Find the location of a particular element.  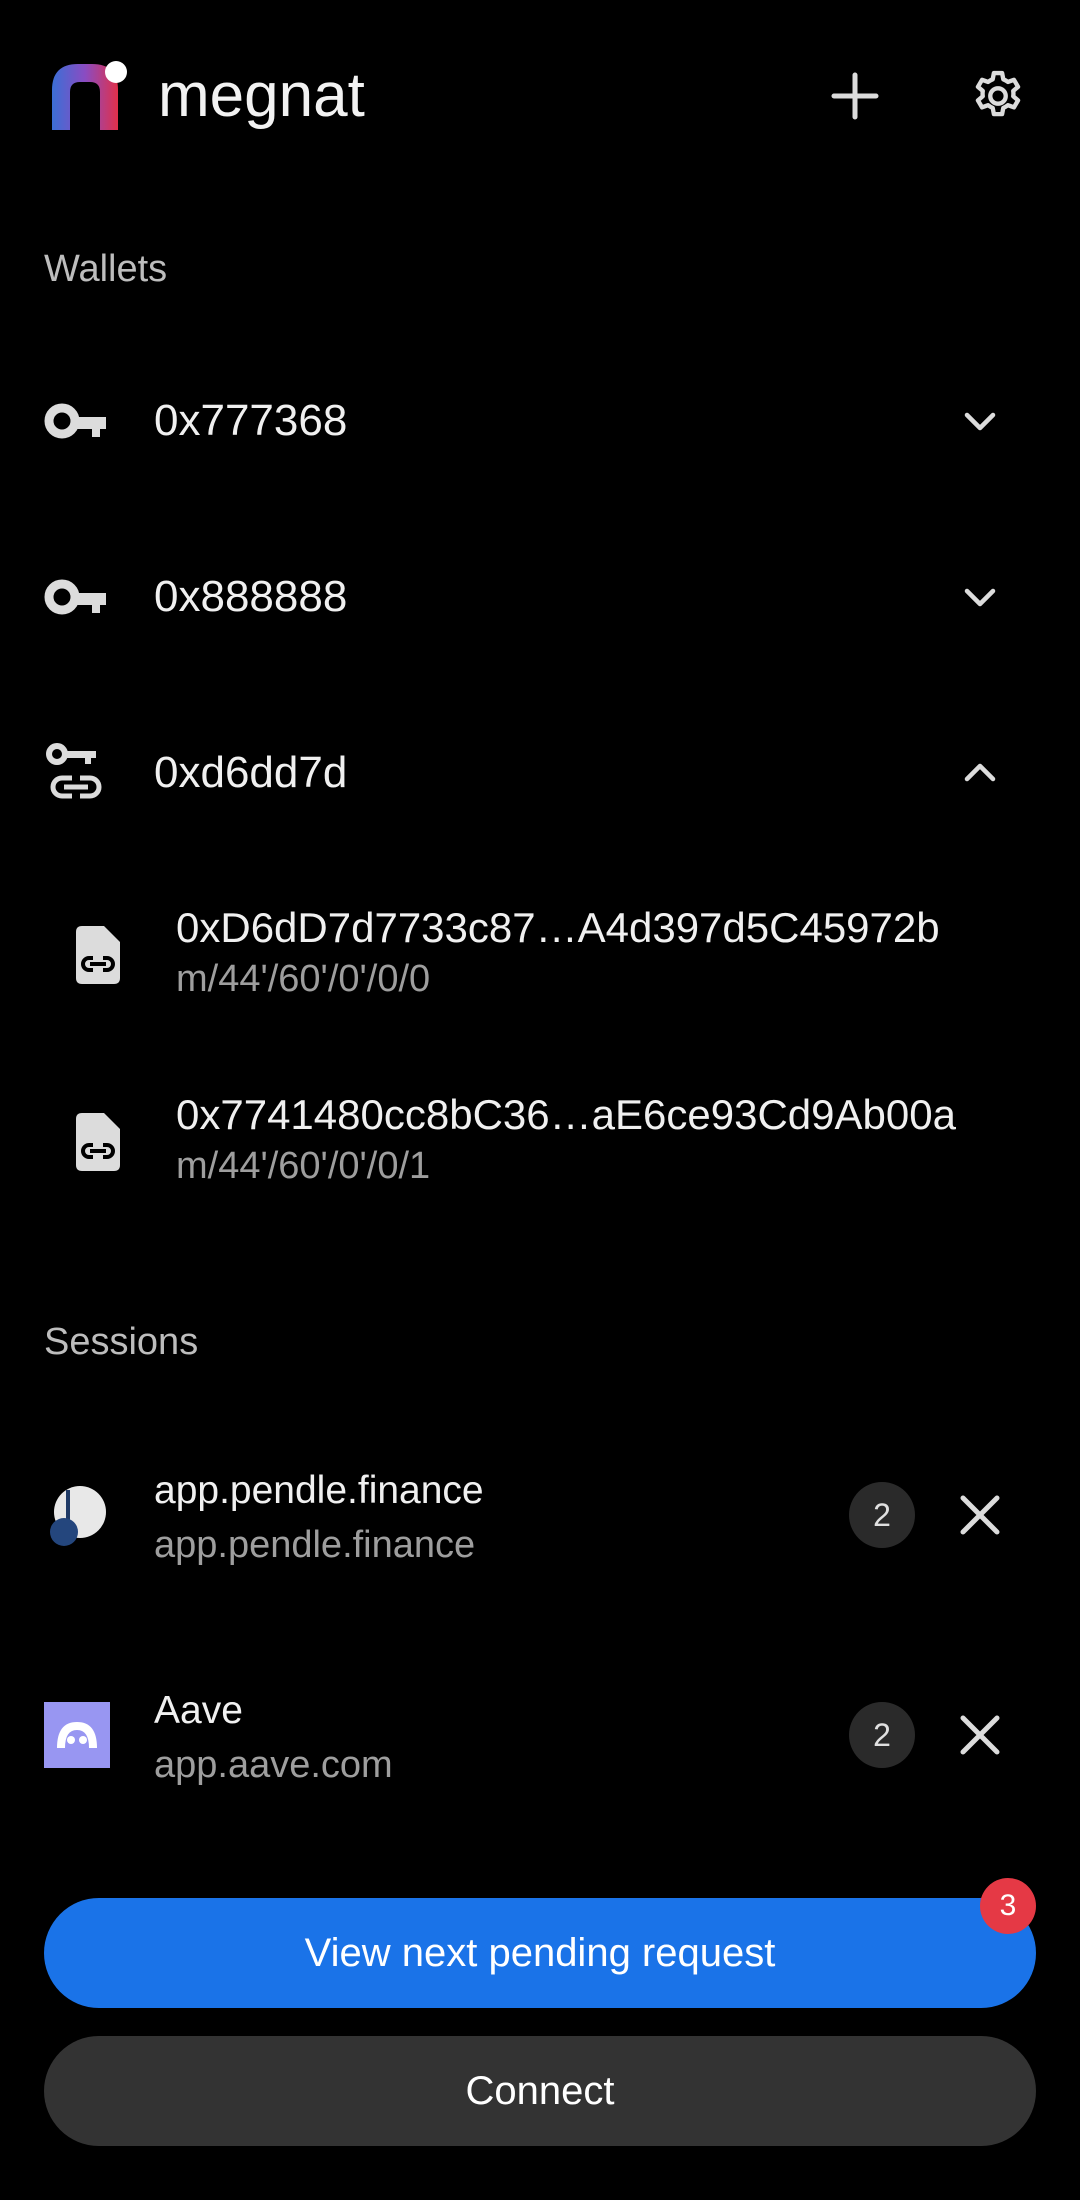

session-url: app.aave.com is located at coordinates (273, 1765).